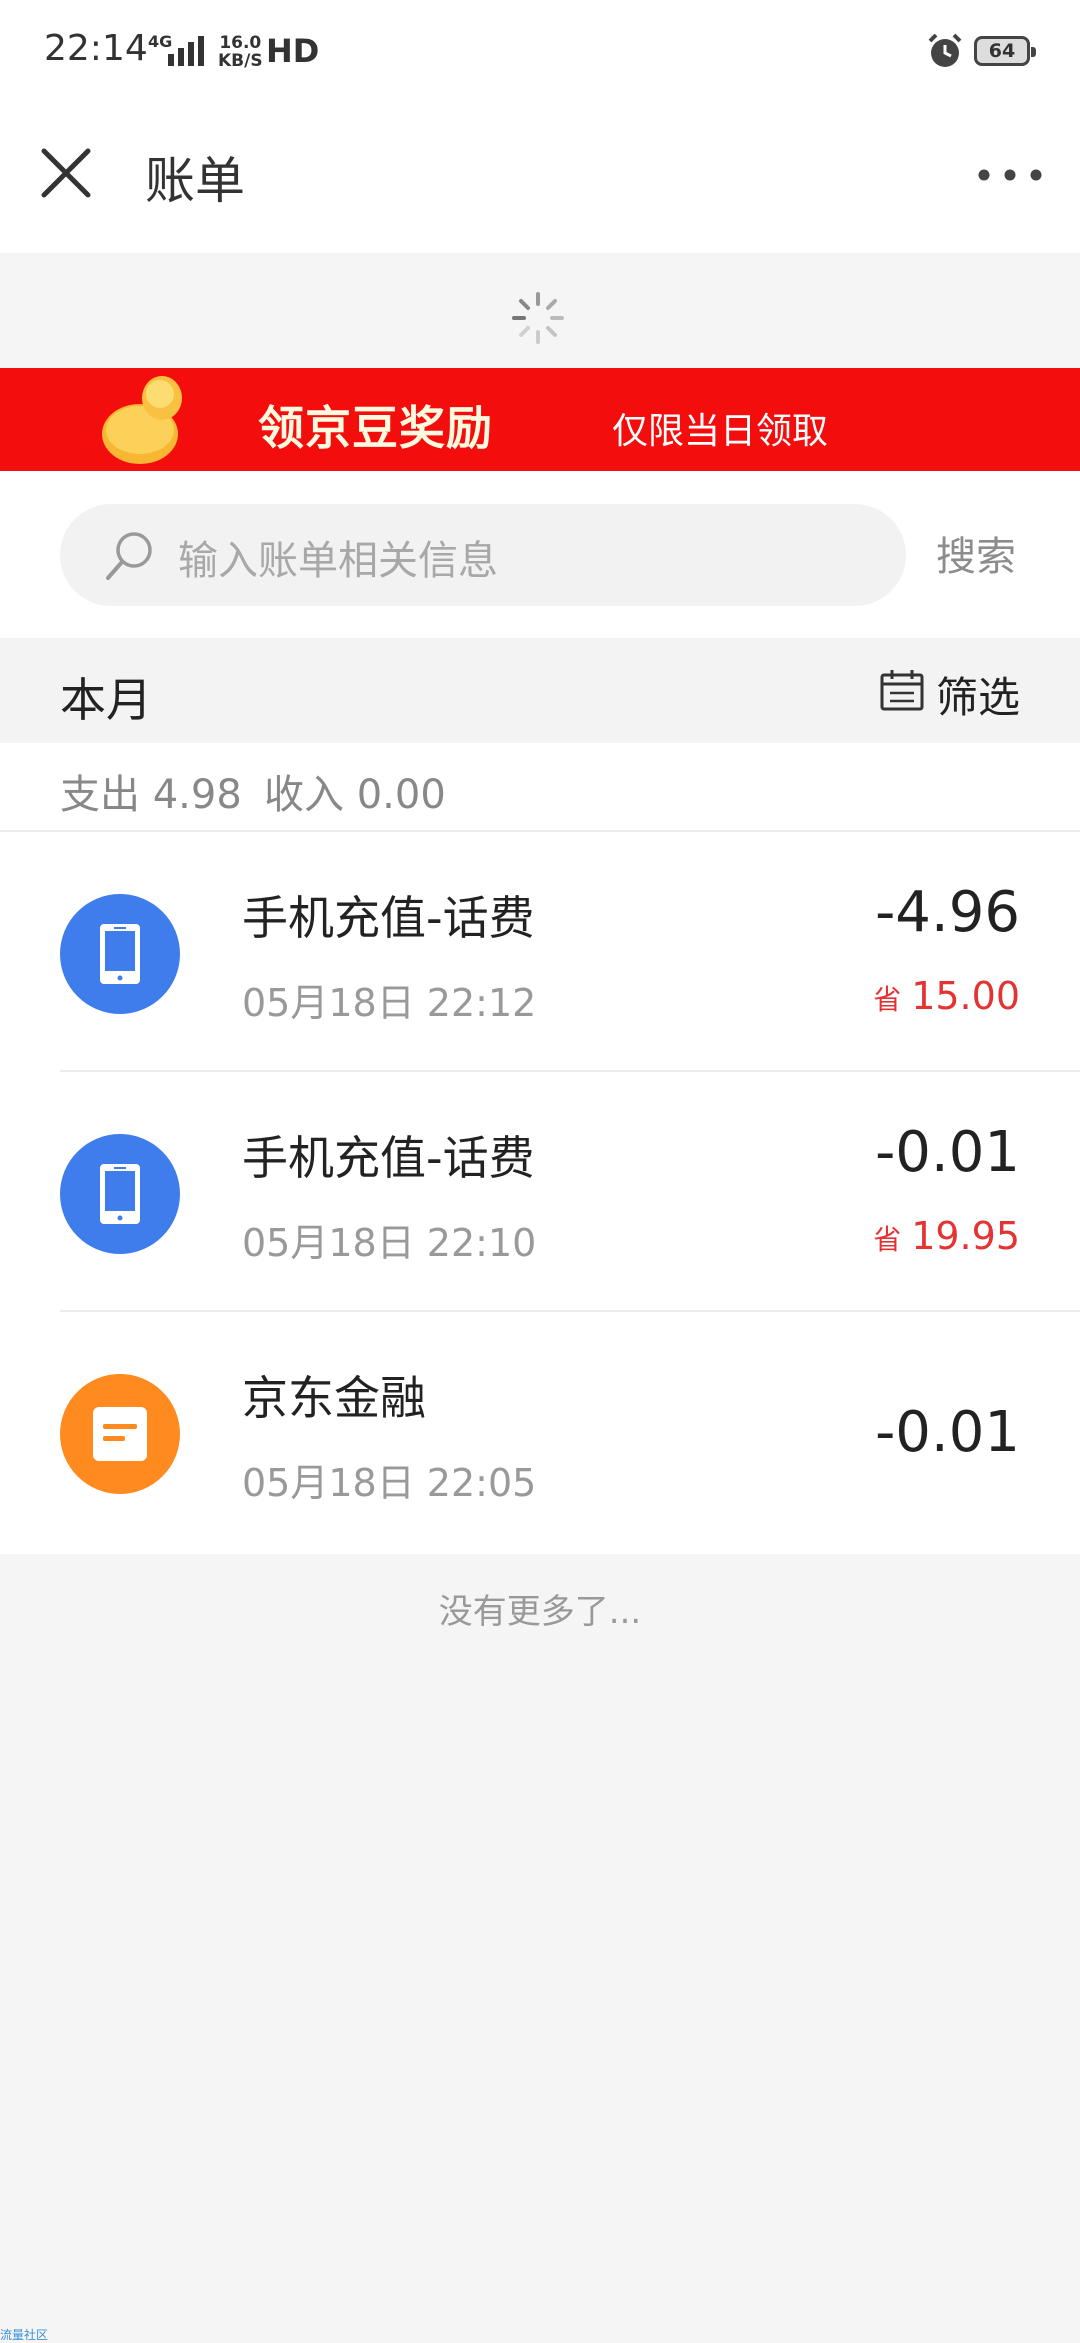 Image resolution: width=1080 pixels, height=2343 pixels. Describe the element at coordinates (151, 795) in the screenshot. I see `expense-total: 支出 4.98` at that location.